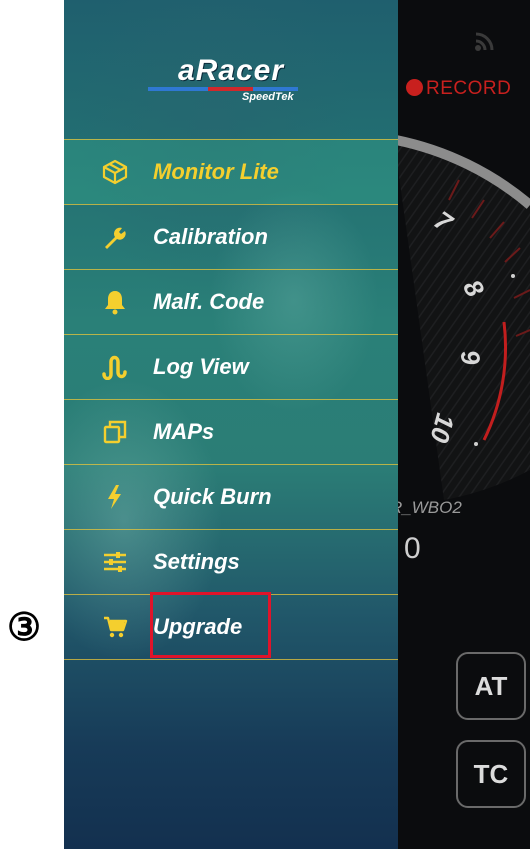 This screenshot has height=849, width=530. Describe the element at coordinates (442, 428) in the screenshot. I see `gauge-tick-10: 10` at that location.